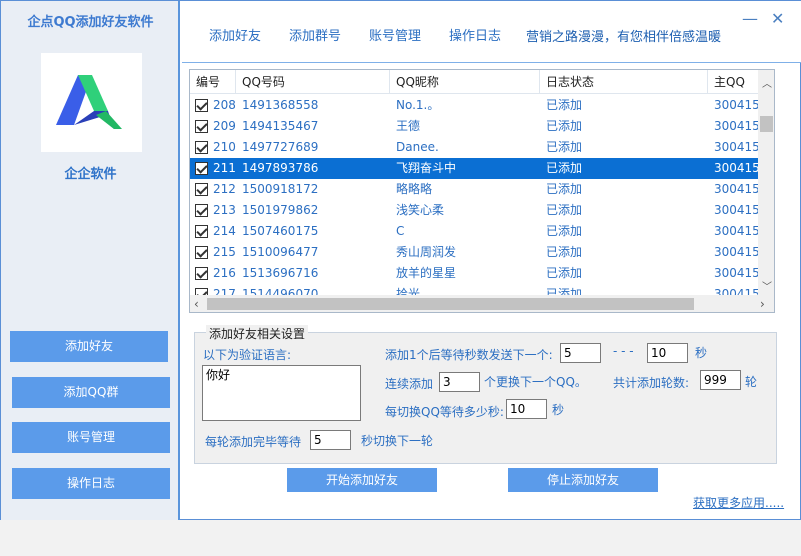 This screenshot has height=556, width=801. I want to click on top-nav: 添加好友 添加群号 账号管理 操作日志 营销之路漫漫，有您相伴倍感温暖 — ✕, so click(491, 32).